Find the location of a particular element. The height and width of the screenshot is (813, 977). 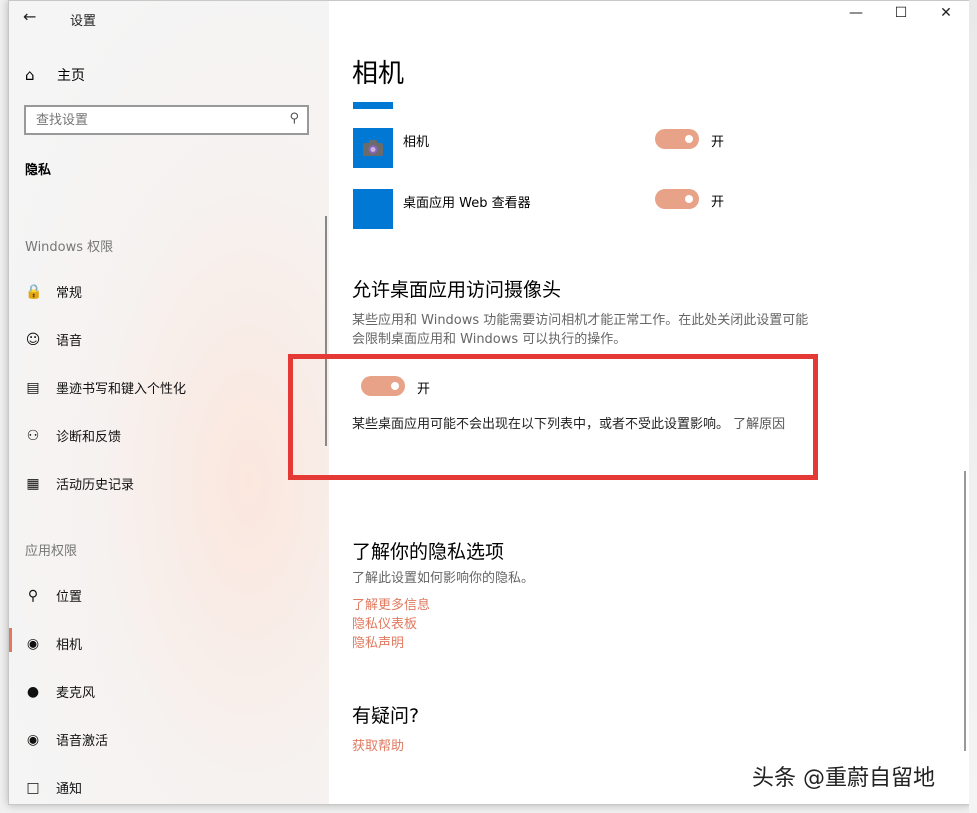

sidebar-item-camera: ◉ 相机 is located at coordinates (46, 640).